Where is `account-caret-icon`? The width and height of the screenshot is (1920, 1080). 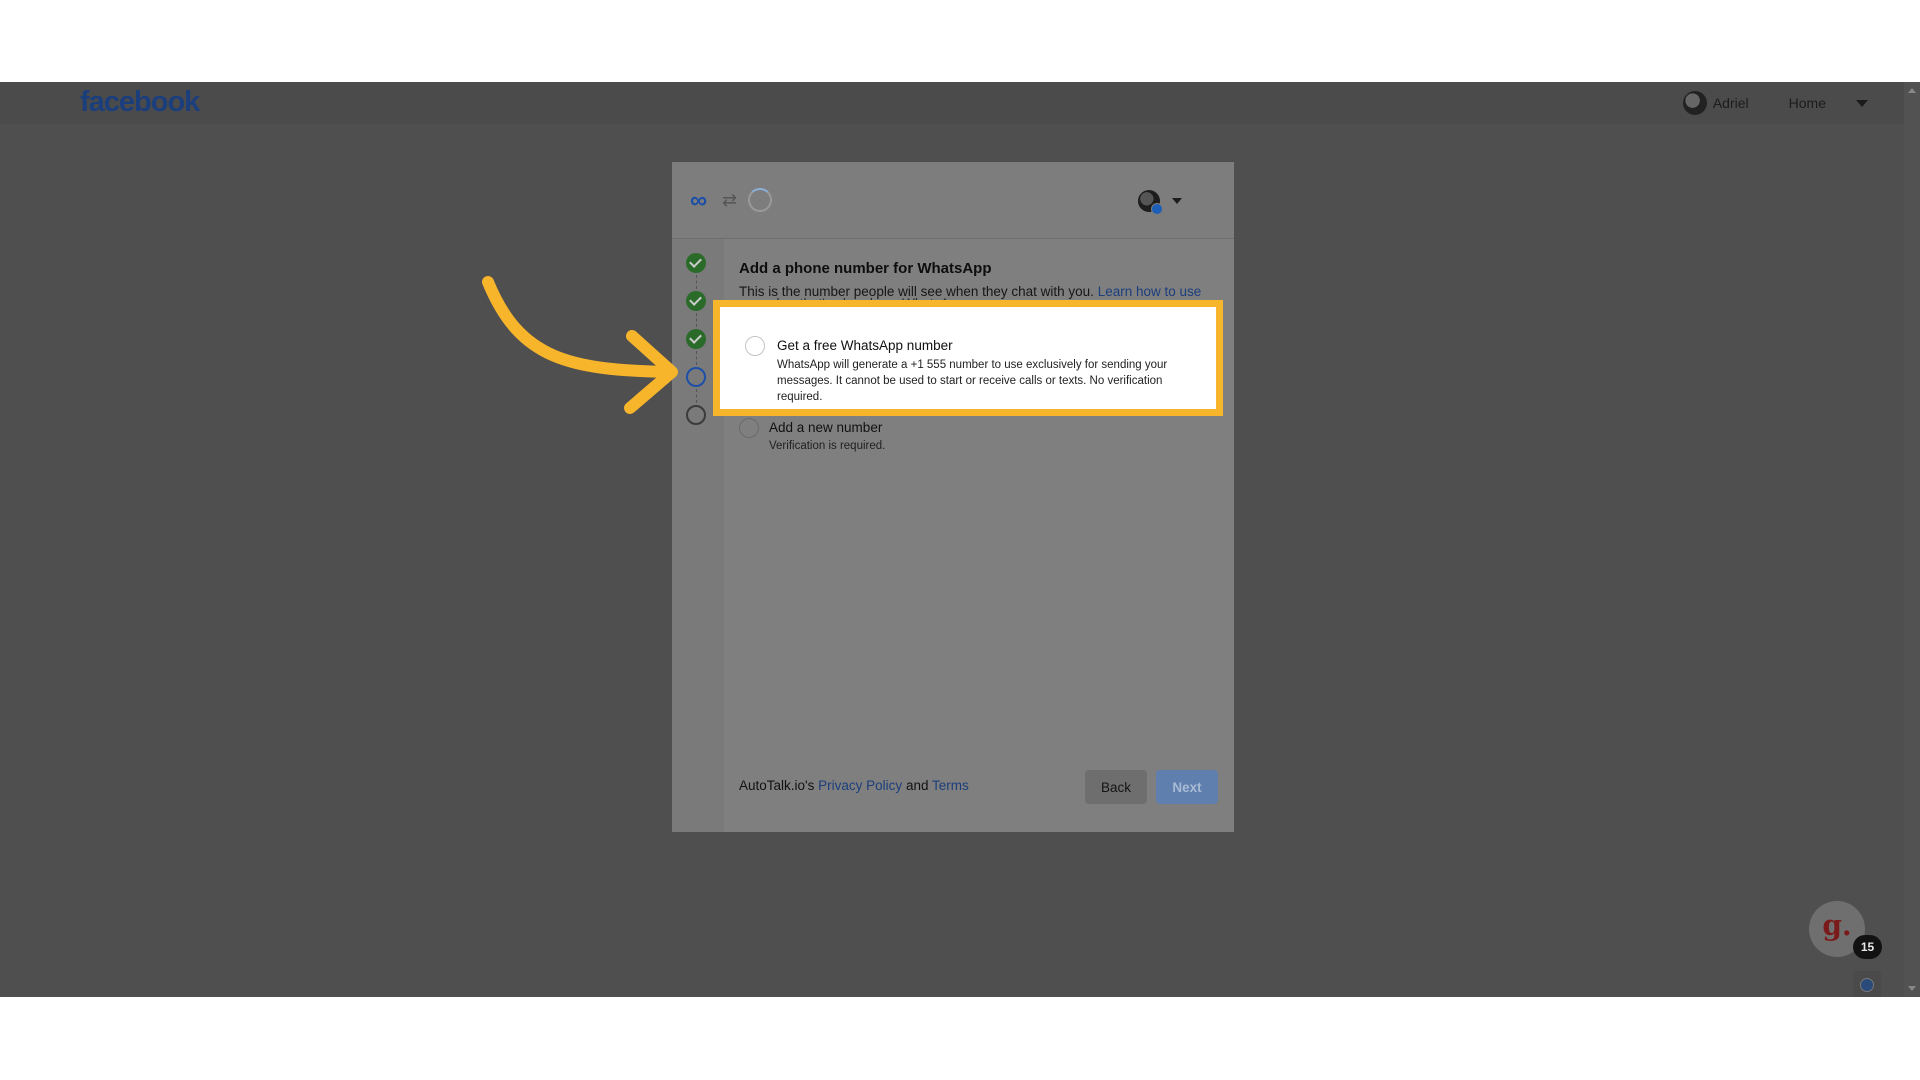
account-caret-icon is located at coordinates (1177, 201).